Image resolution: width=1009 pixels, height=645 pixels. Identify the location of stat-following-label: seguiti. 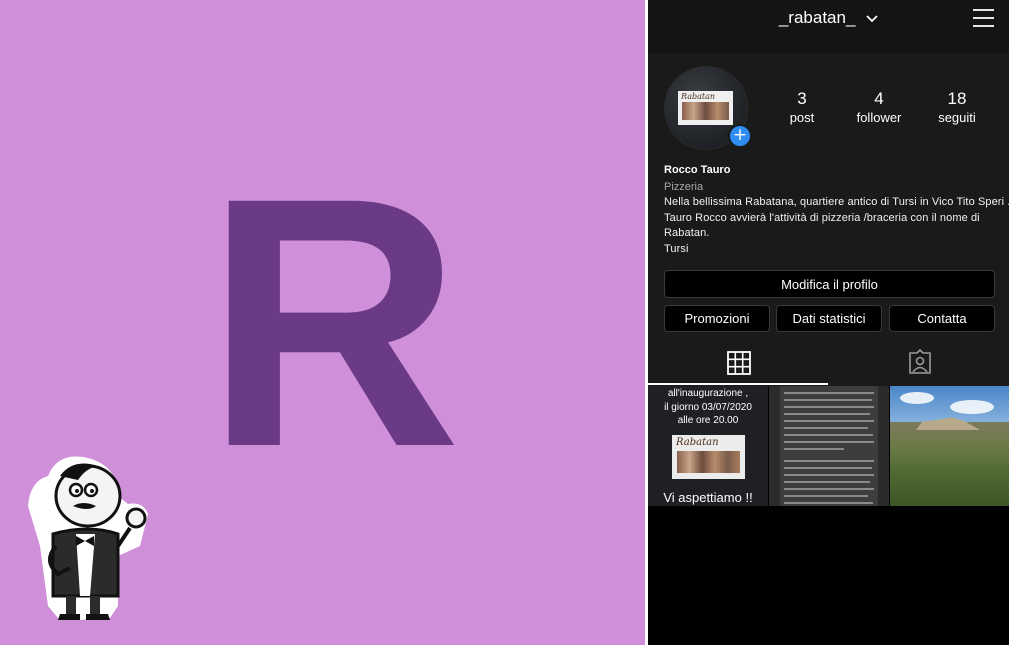
(957, 117).